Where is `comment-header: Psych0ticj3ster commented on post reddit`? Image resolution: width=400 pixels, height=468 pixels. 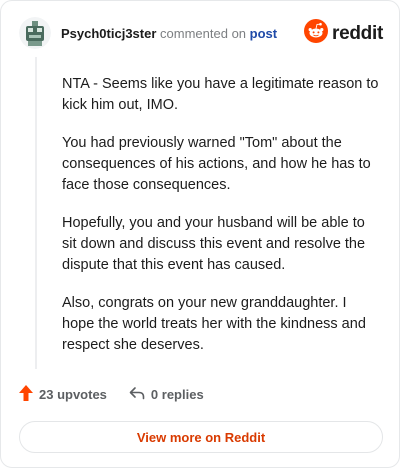
comment-header: Psych0ticj3ster commented on post reddit is located at coordinates (201, 35).